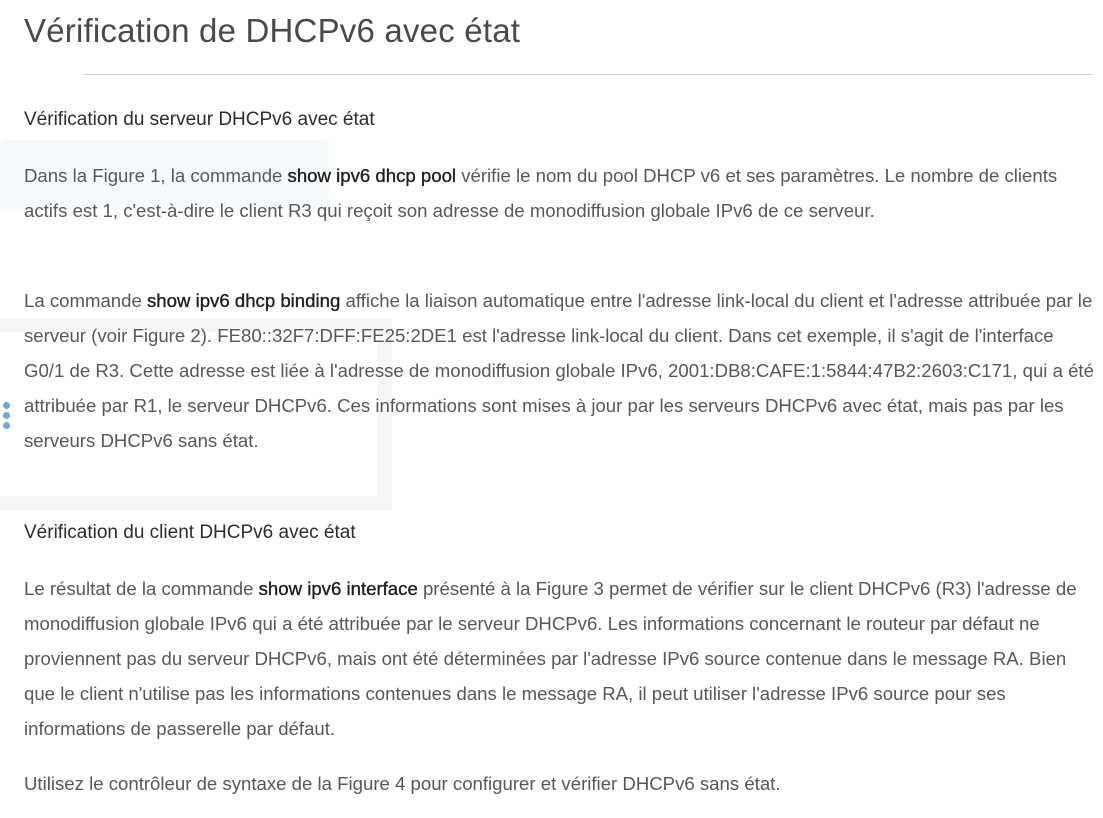  Describe the element at coordinates (156, 175) in the screenshot. I see `paragraph-text: Dans la Figure 1, la commande` at that location.